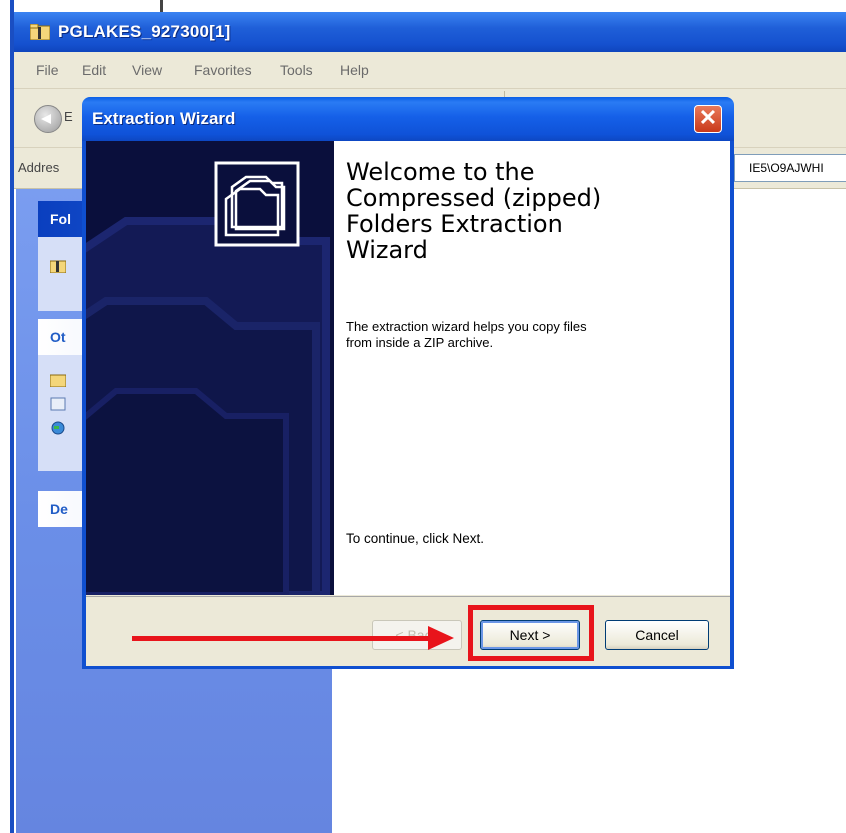 Image resolution: width=846 pixels, height=833 pixels. I want to click on desktop-gap, so click(423, 6).